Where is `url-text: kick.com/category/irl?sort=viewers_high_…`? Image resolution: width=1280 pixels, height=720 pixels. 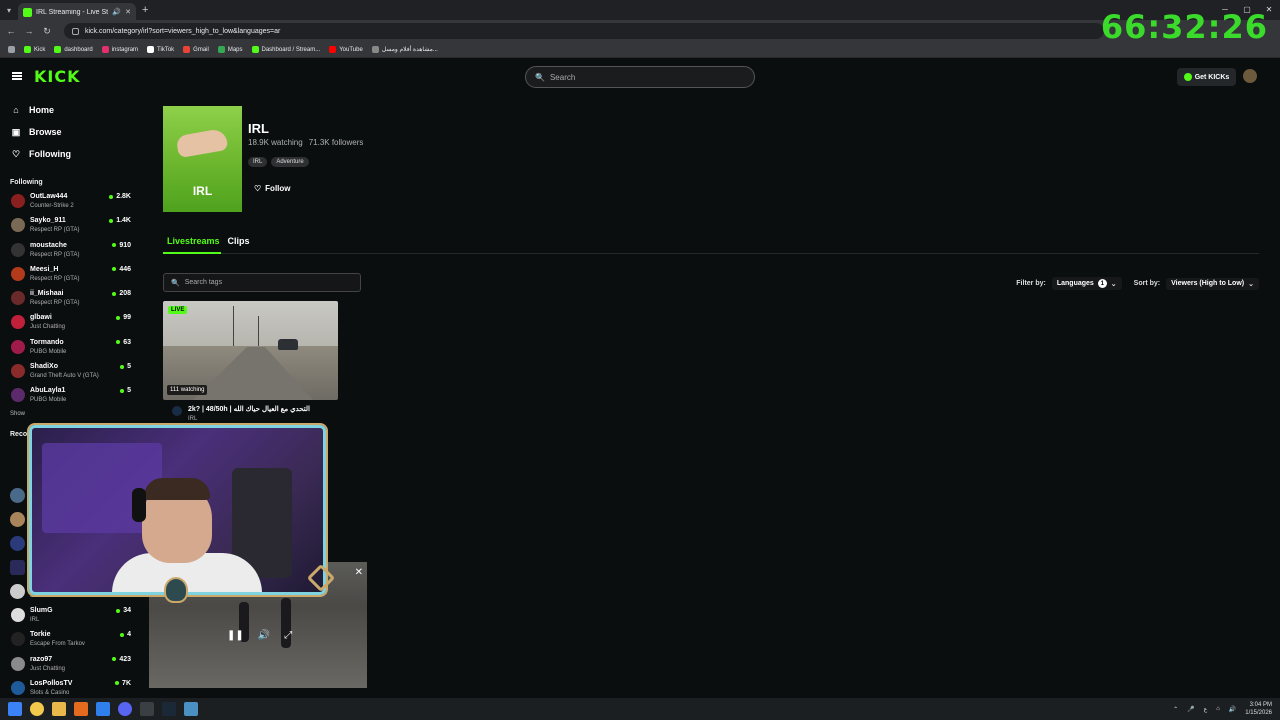
url-text: kick.com/category/irl?sort=viewers_high_… is located at coordinates (183, 31).